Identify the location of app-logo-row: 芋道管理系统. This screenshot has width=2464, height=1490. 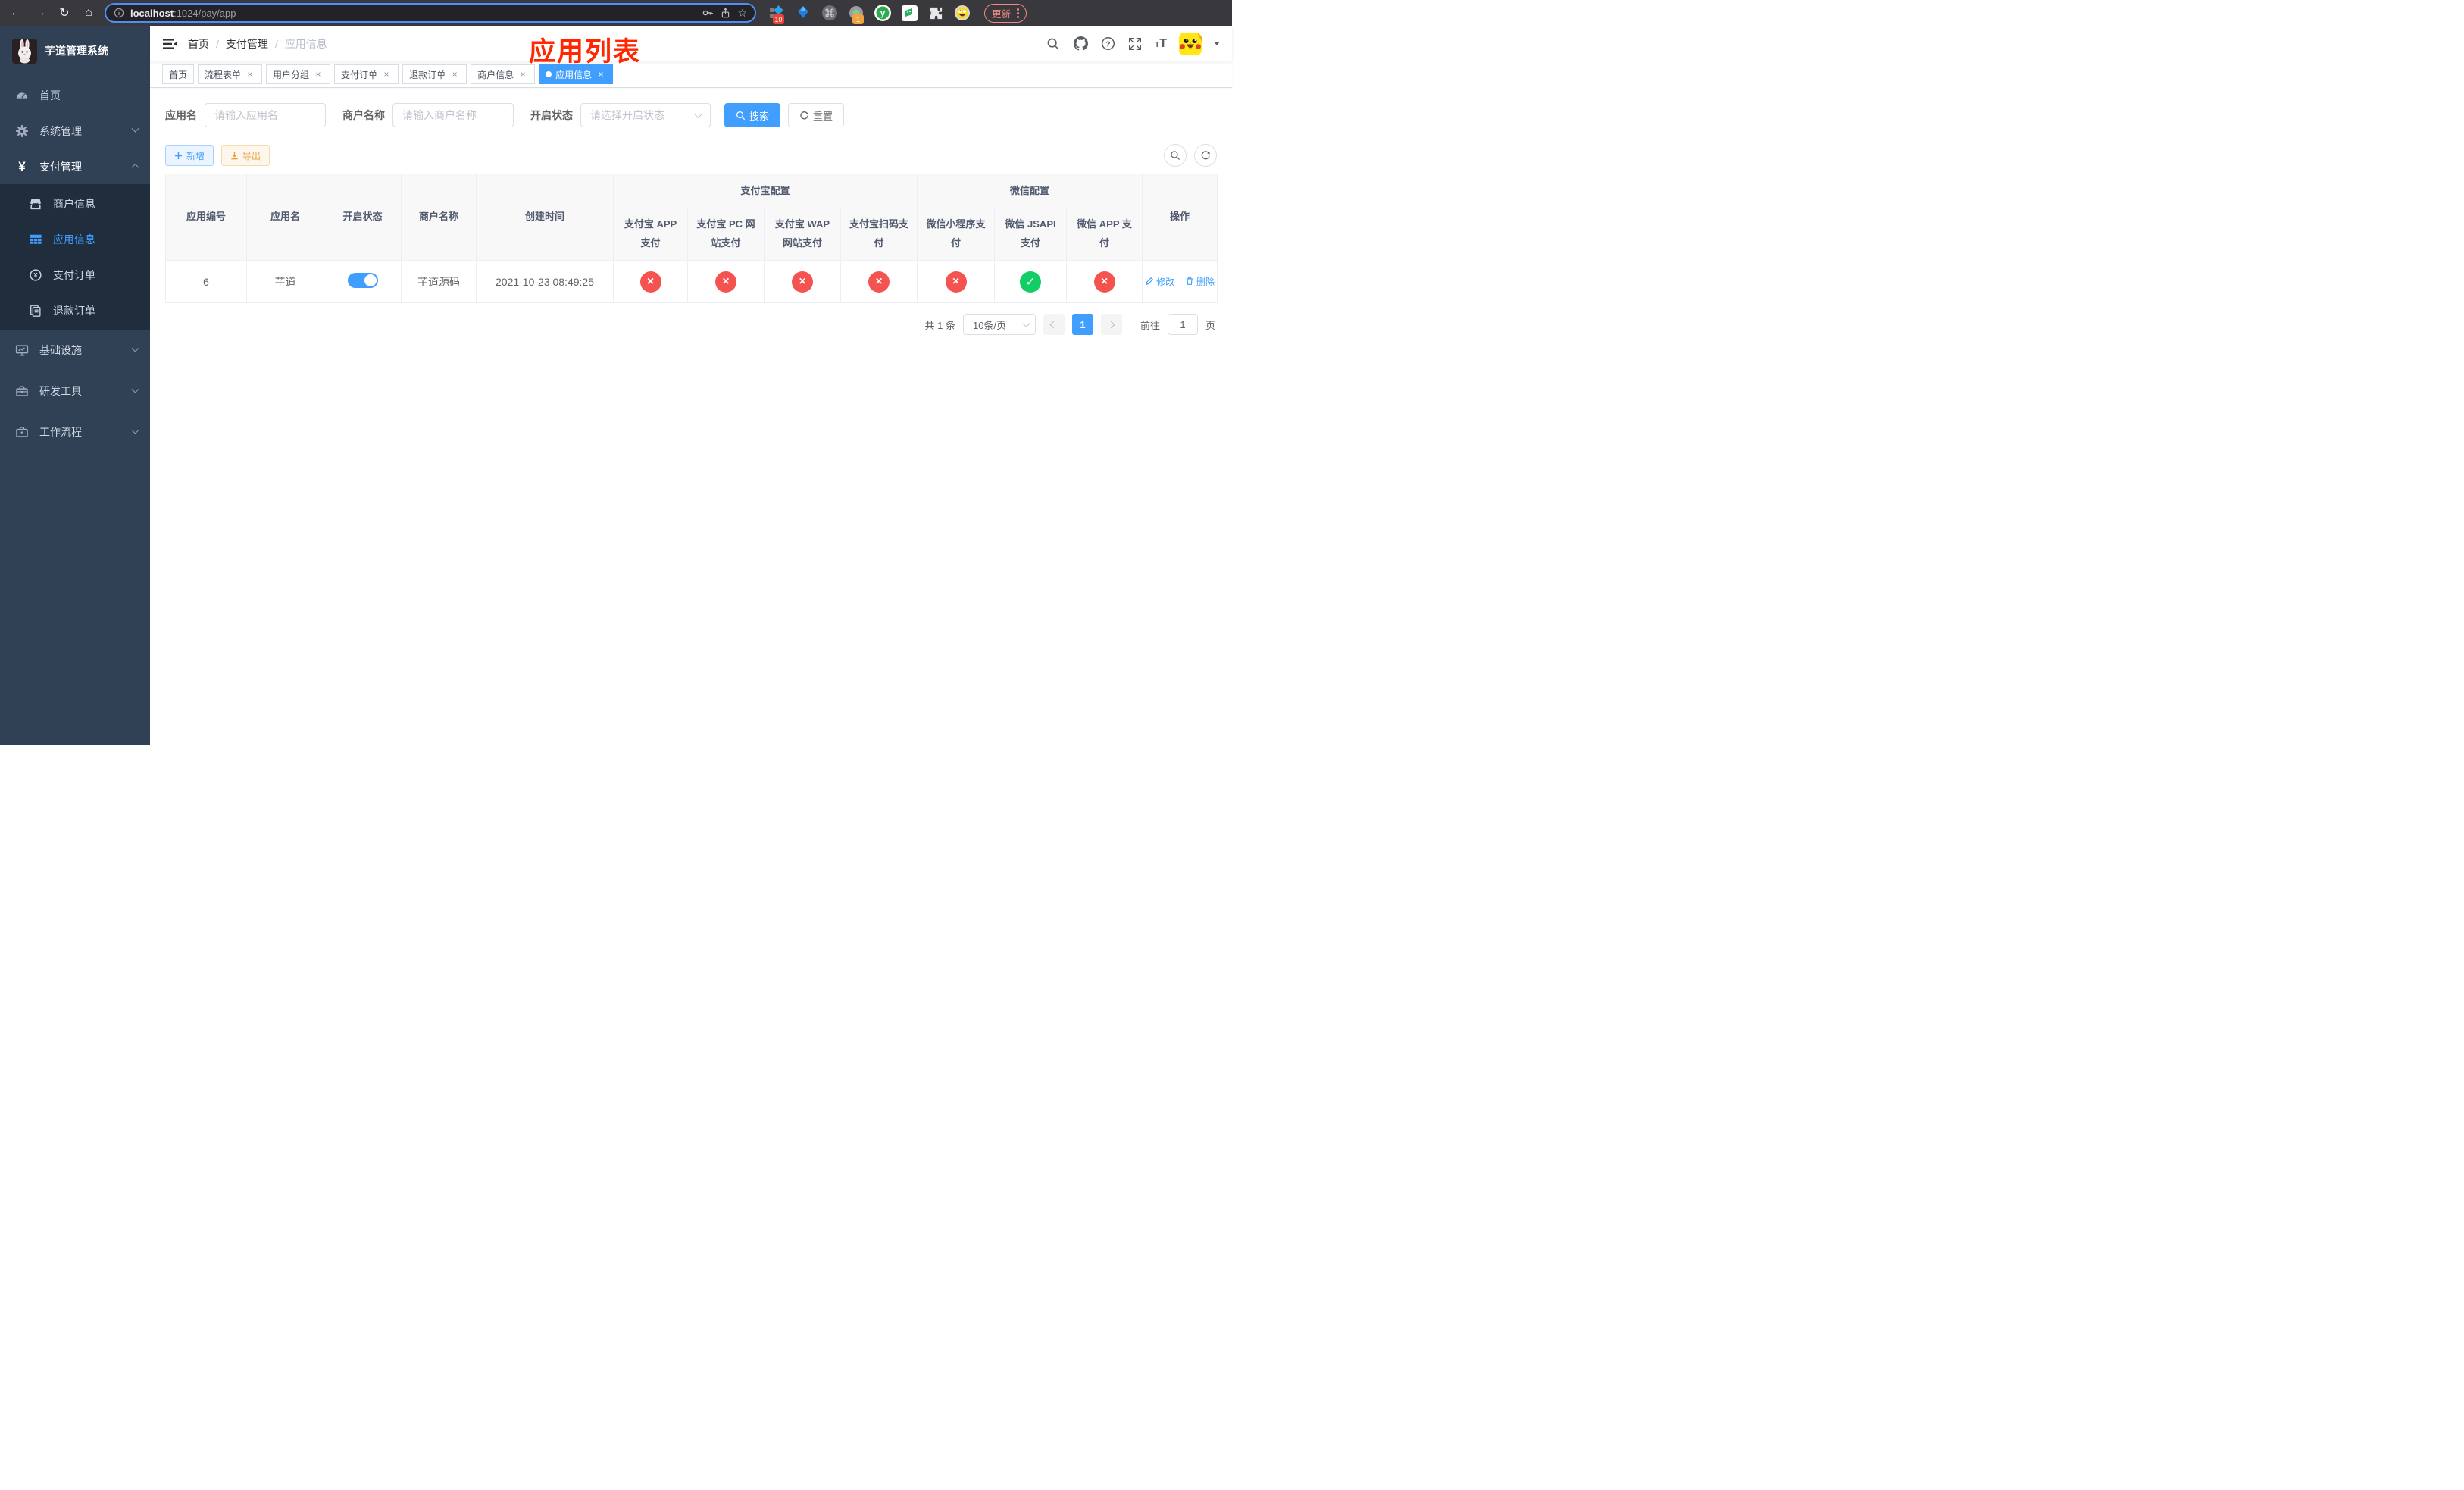
(75, 51).